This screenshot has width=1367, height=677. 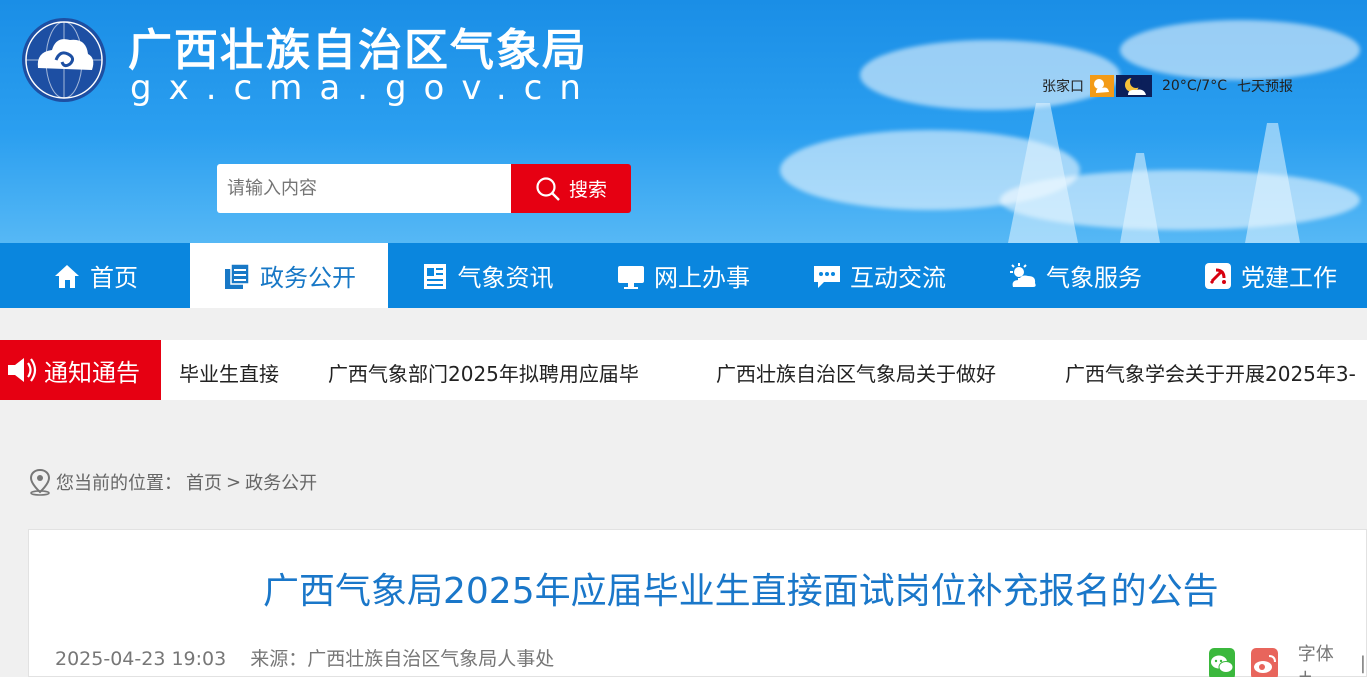 I want to click on breadcrumb-home: 首页, so click(x=204, y=482).